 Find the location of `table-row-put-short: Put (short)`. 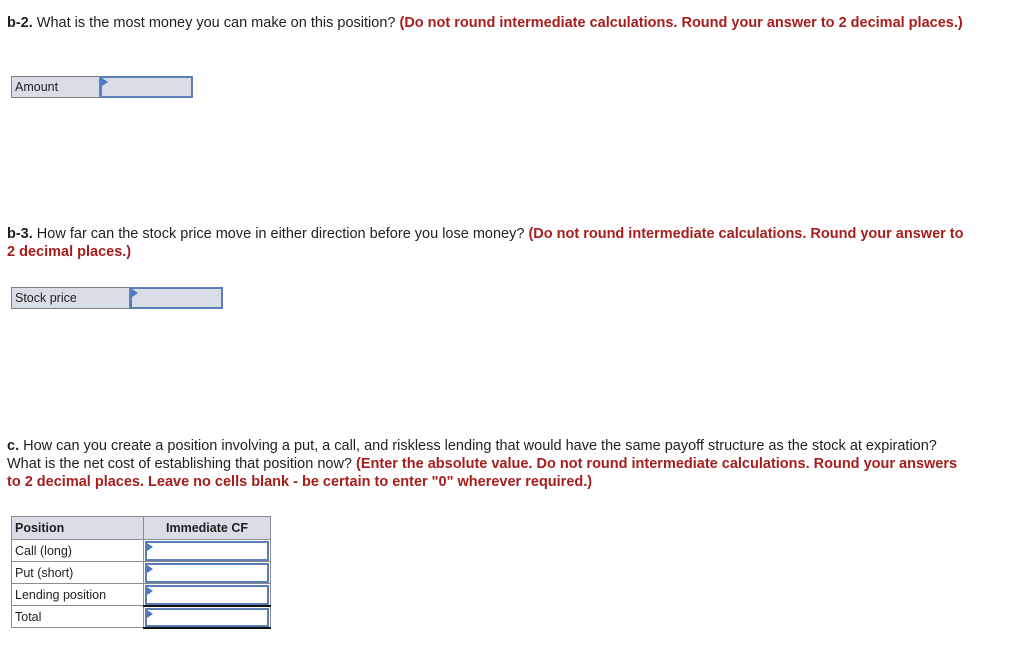

table-row-put-short: Put (short) is located at coordinates (141, 572).